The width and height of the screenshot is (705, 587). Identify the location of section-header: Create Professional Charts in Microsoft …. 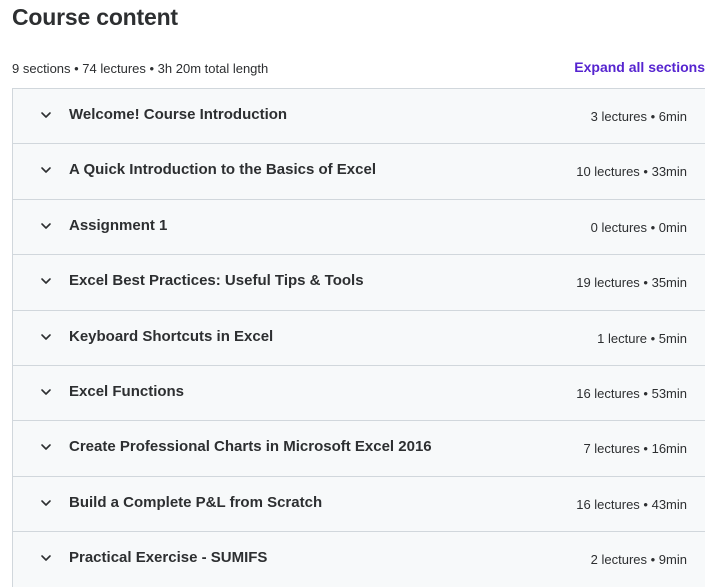
(359, 449).